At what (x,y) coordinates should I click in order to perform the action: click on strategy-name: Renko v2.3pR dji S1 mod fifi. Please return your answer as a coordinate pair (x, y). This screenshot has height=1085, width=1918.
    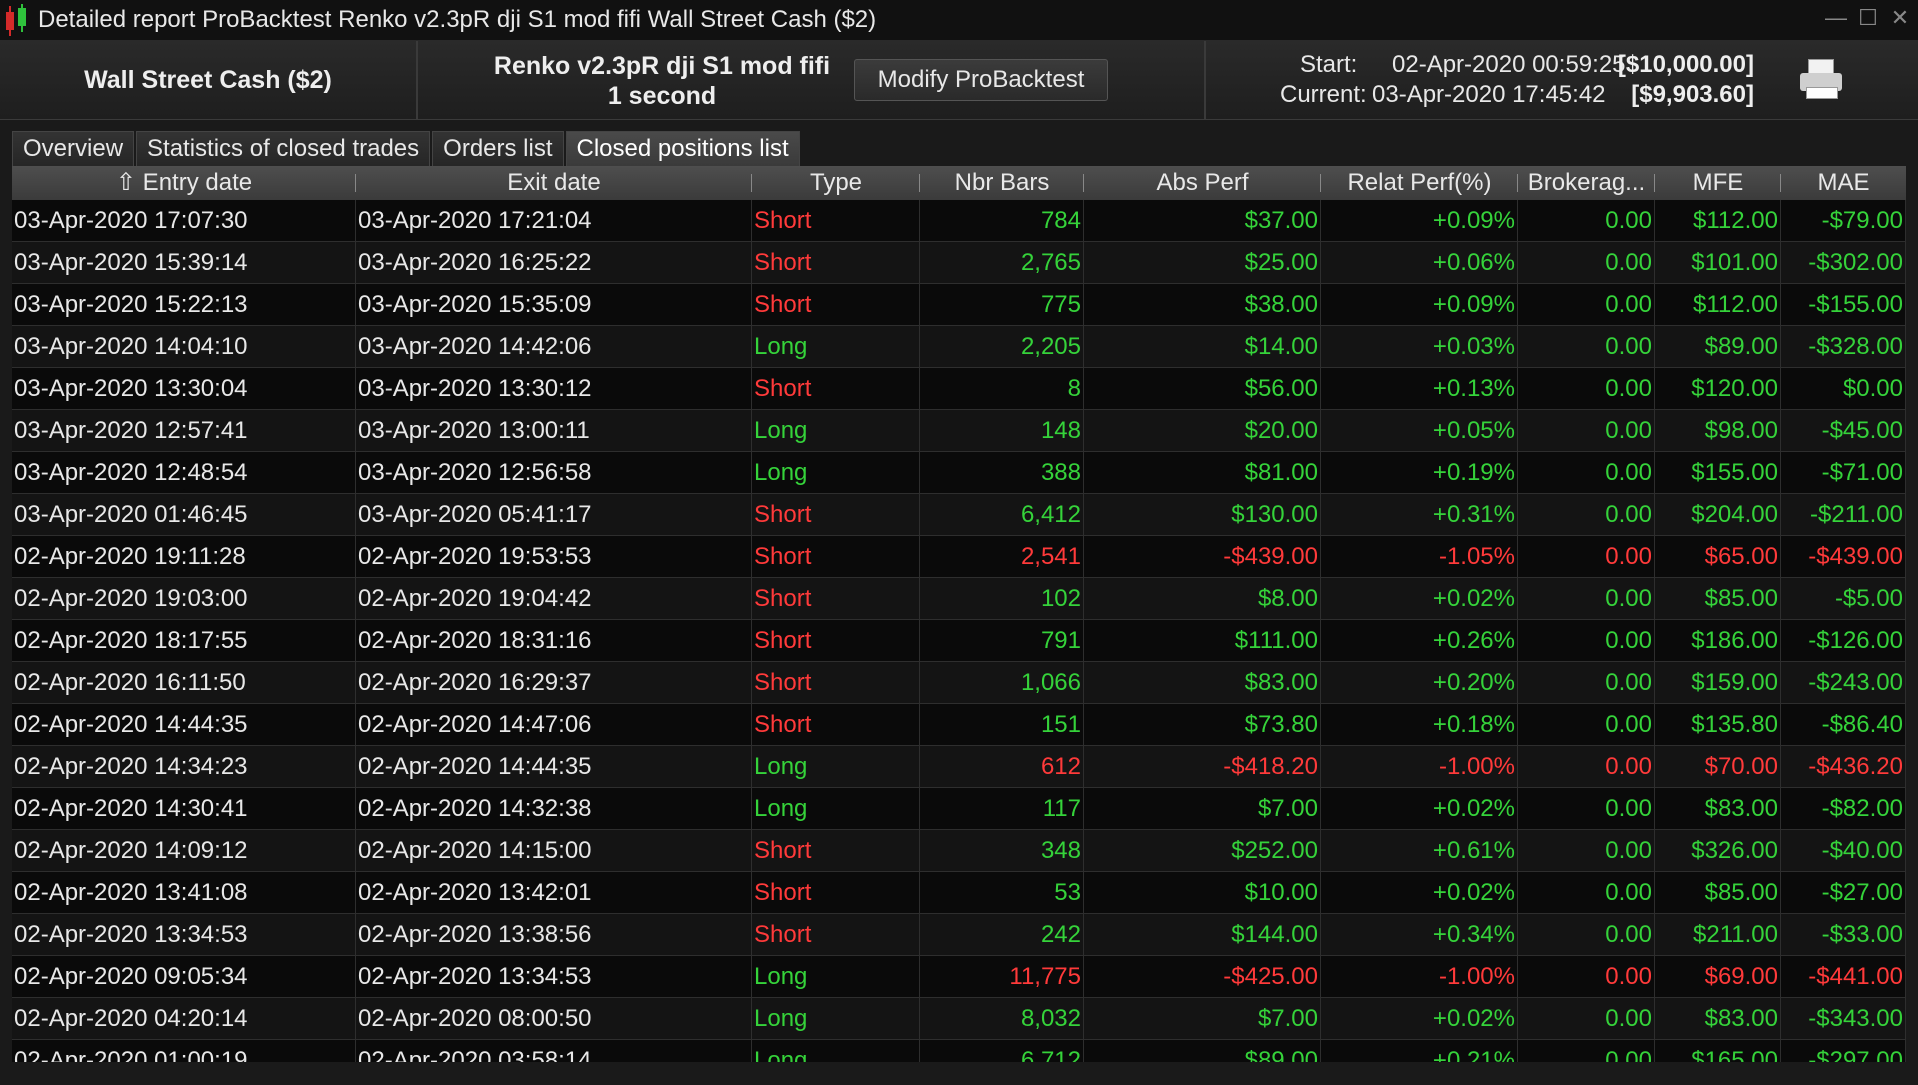
    Looking at the image, I should click on (662, 66).